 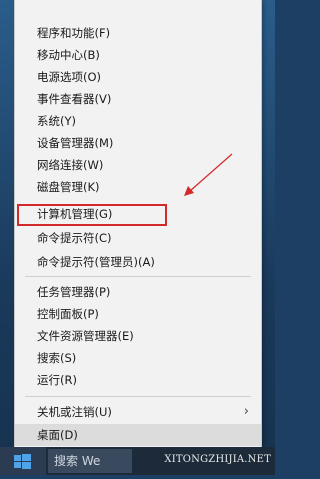 What do you see at coordinates (246, 411) in the screenshot?
I see `chevron-right-icon: ›` at bounding box center [246, 411].